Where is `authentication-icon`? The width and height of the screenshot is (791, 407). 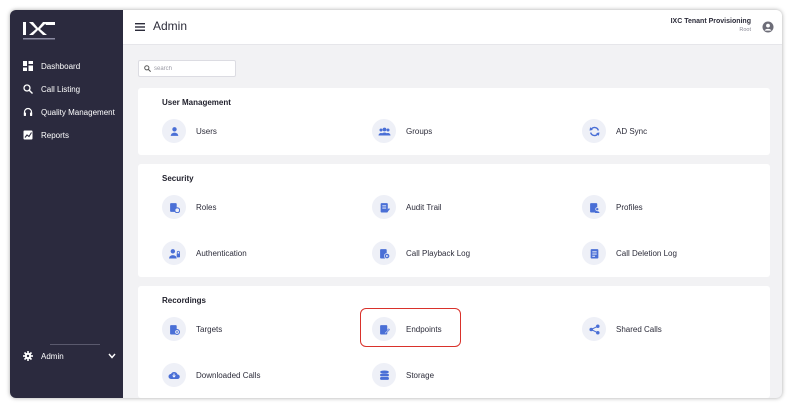 authentication-icon is located at coordinates (174, 253).